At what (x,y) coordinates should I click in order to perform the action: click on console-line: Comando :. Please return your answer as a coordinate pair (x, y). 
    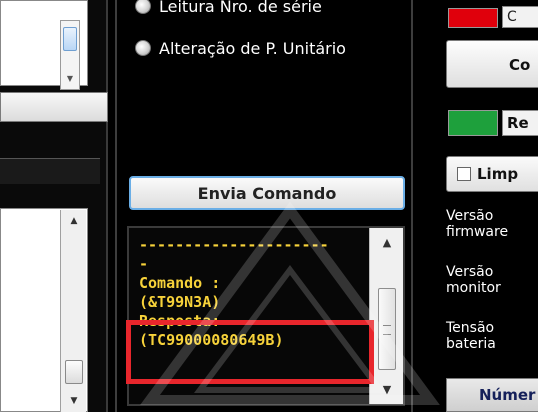
    Looking at the image, I should click on (180, 283).